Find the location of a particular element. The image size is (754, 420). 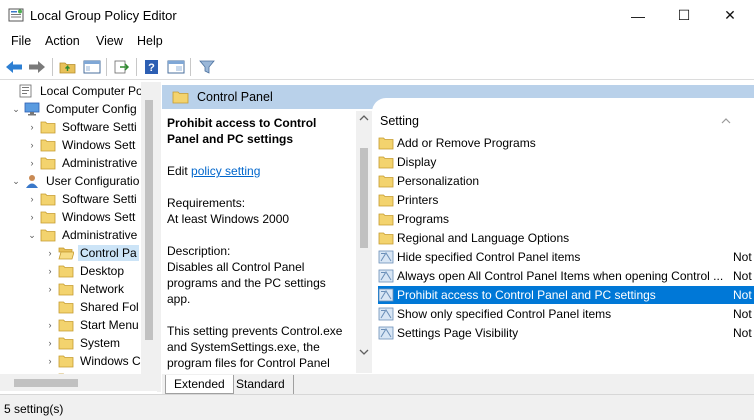

forward-button is located at coordinates (37, 67).